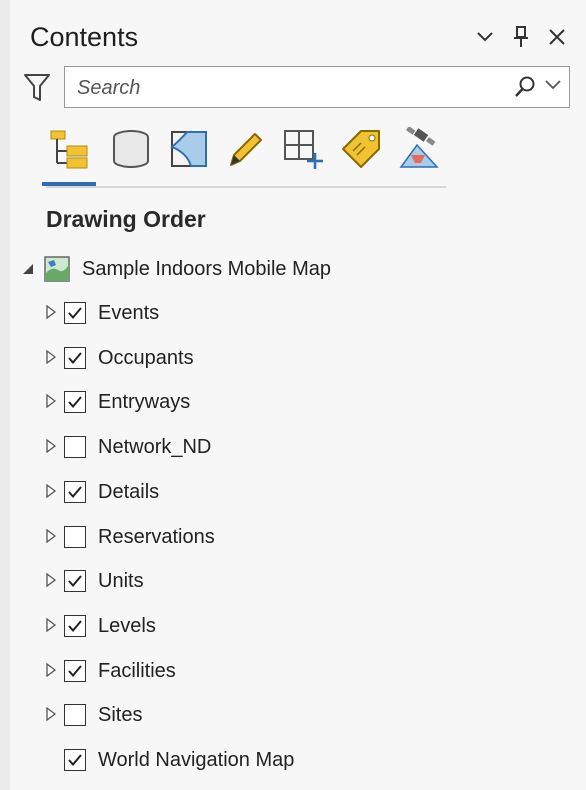 The height and width of the screenshot is (790, 586). Describe the element at coordinates (290, 670) in the screenshot. I see `layer-row: Facilities` at that location.